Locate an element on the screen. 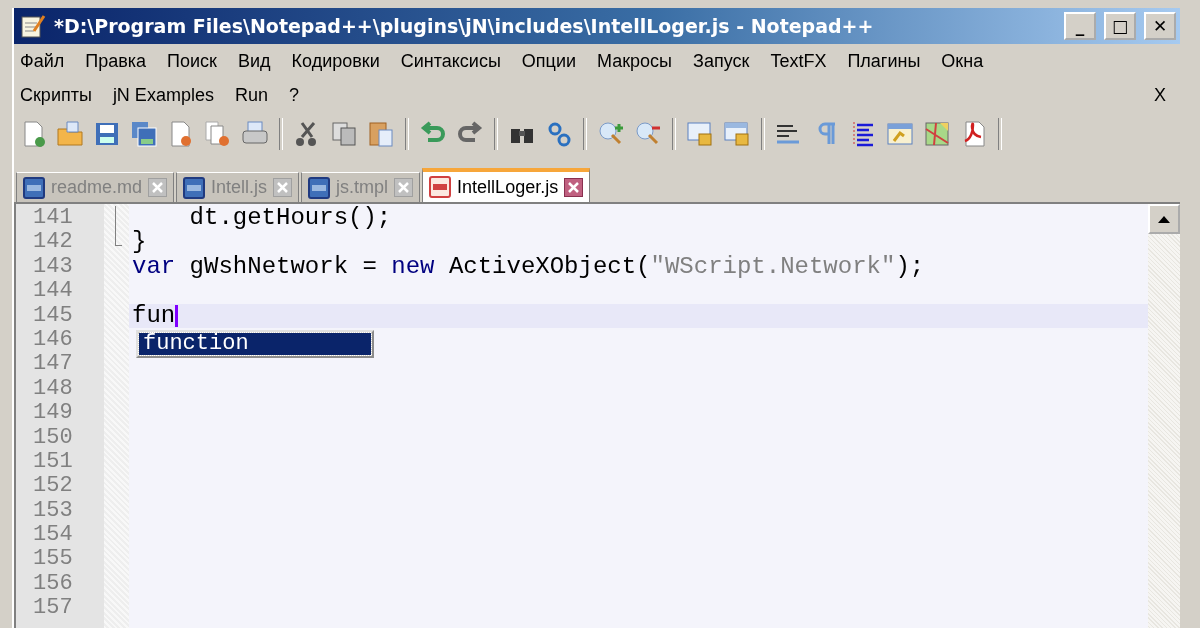  line-number: 151 is located at coordinates (53, 462).